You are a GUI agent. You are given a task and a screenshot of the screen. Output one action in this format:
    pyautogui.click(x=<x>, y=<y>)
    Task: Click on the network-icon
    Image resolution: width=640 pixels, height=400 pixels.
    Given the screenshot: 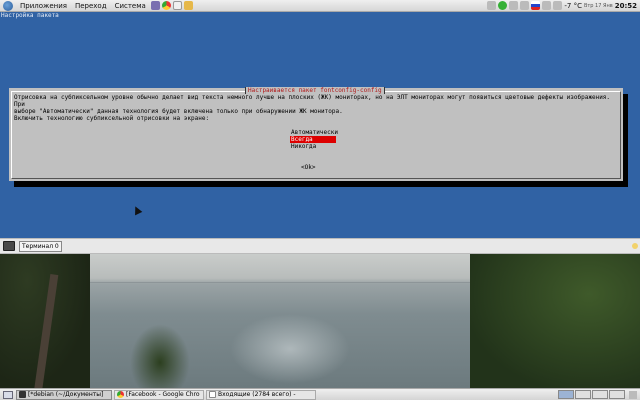 What is the action you would take?
    pyautogui.click(x=492, y=5)
    